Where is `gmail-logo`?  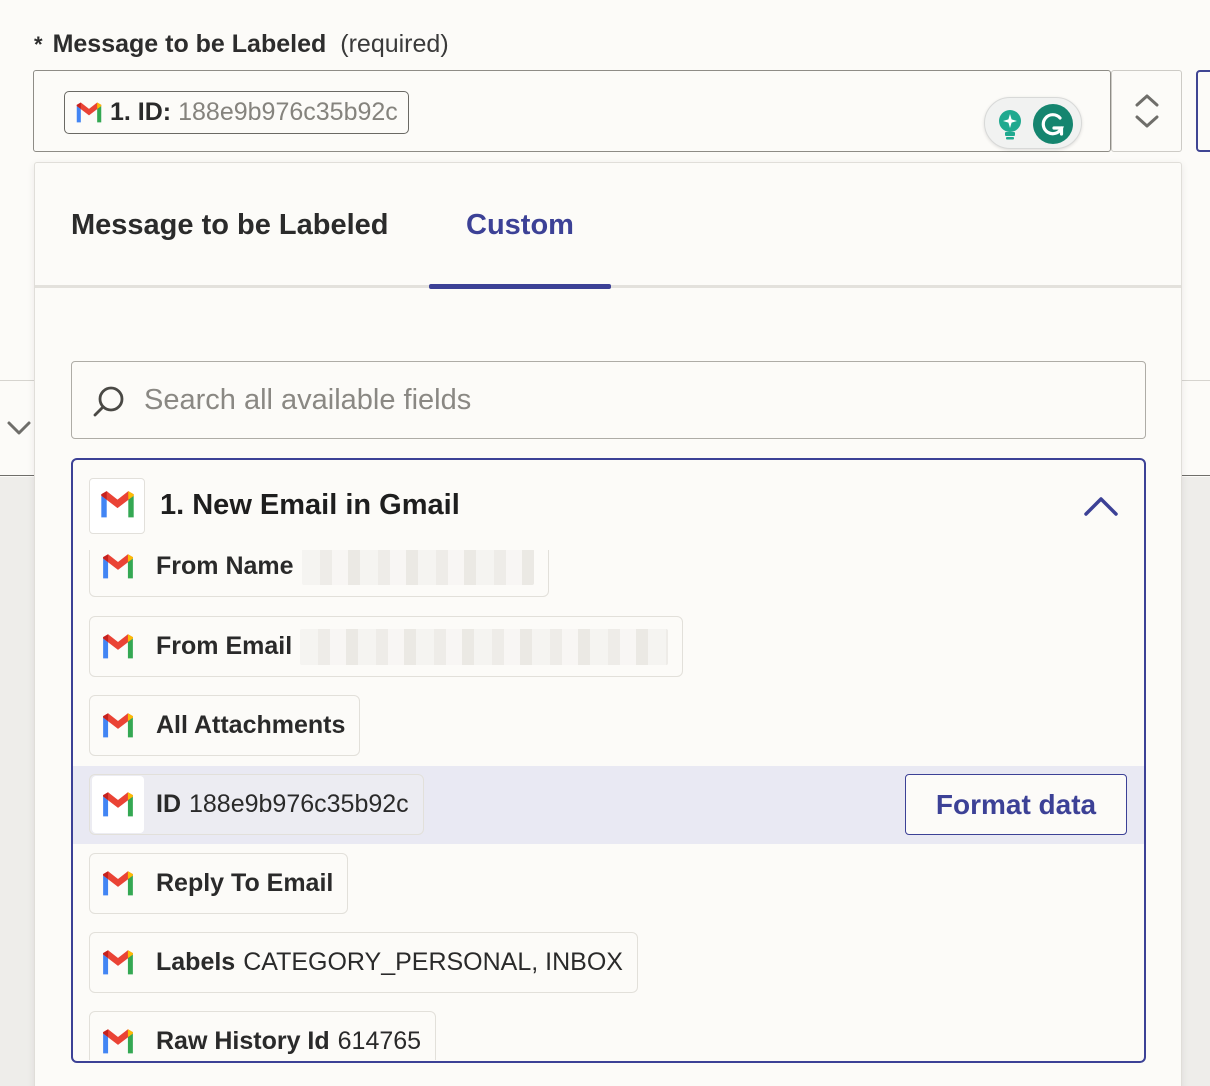 gmail-logo is located at coordinates (117, 506).